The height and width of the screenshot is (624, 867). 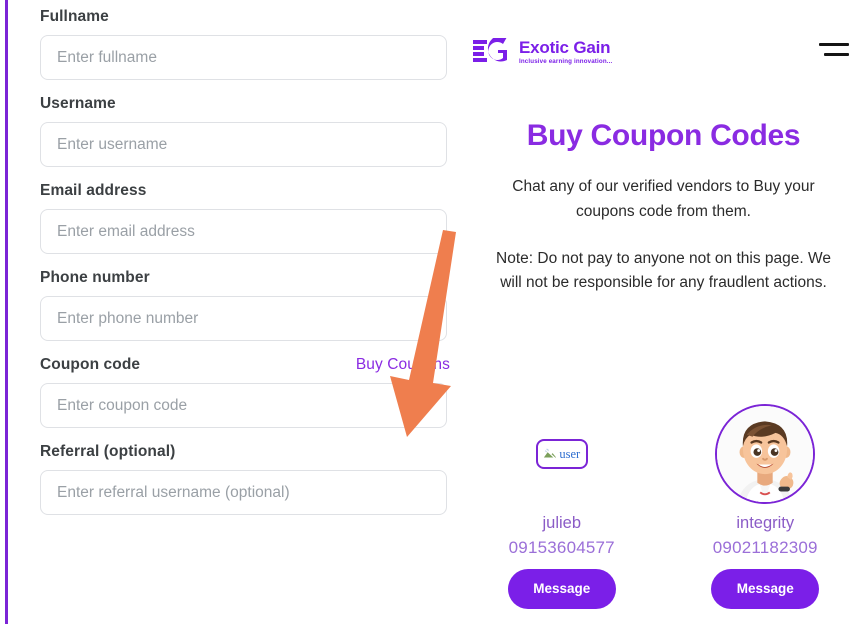 What do you see at coordinates (490, 50) in the screenshot?
I see `eg-monogram-icon` at bounding box center [490, 50].